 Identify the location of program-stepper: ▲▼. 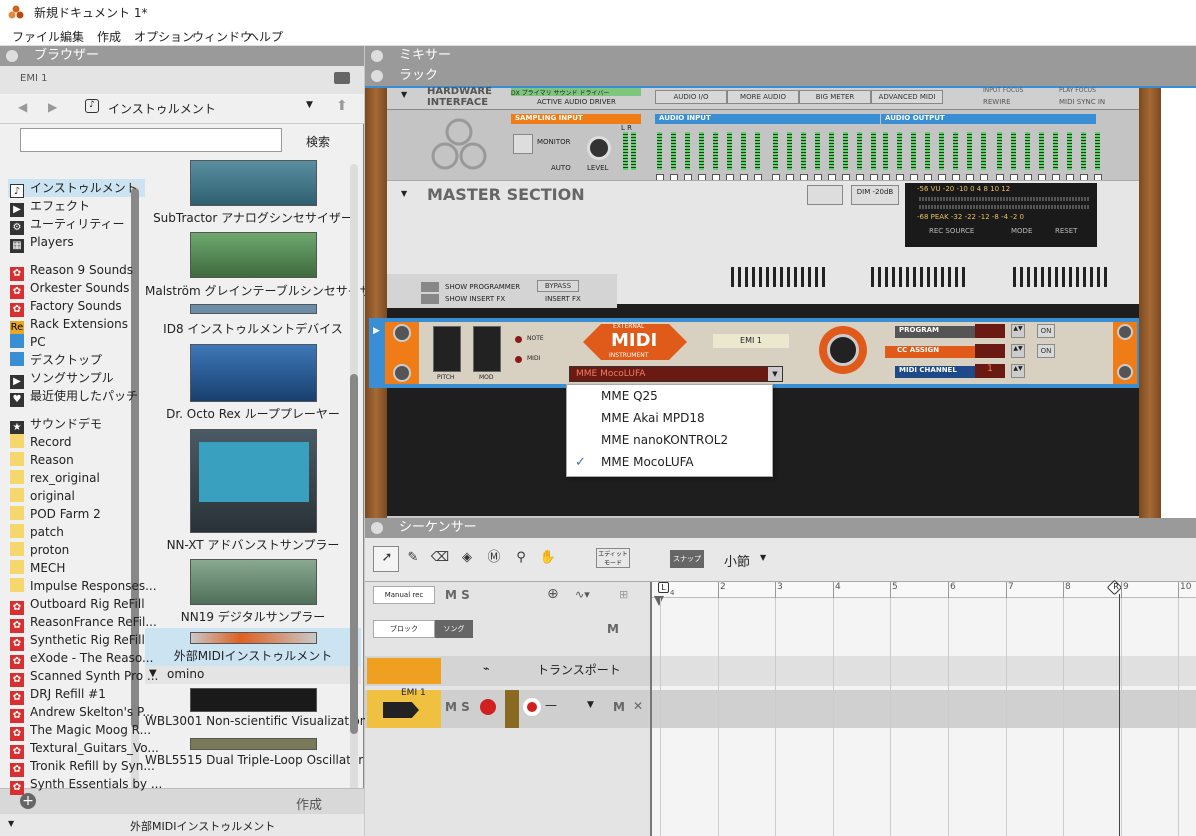
(1018, 331).